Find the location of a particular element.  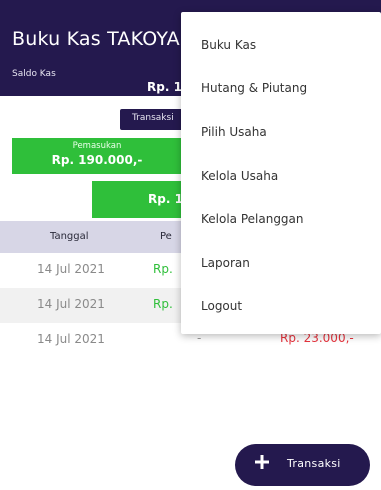

menu-item-buku-kas: Buku Kas is located at coordinates (281, 45).